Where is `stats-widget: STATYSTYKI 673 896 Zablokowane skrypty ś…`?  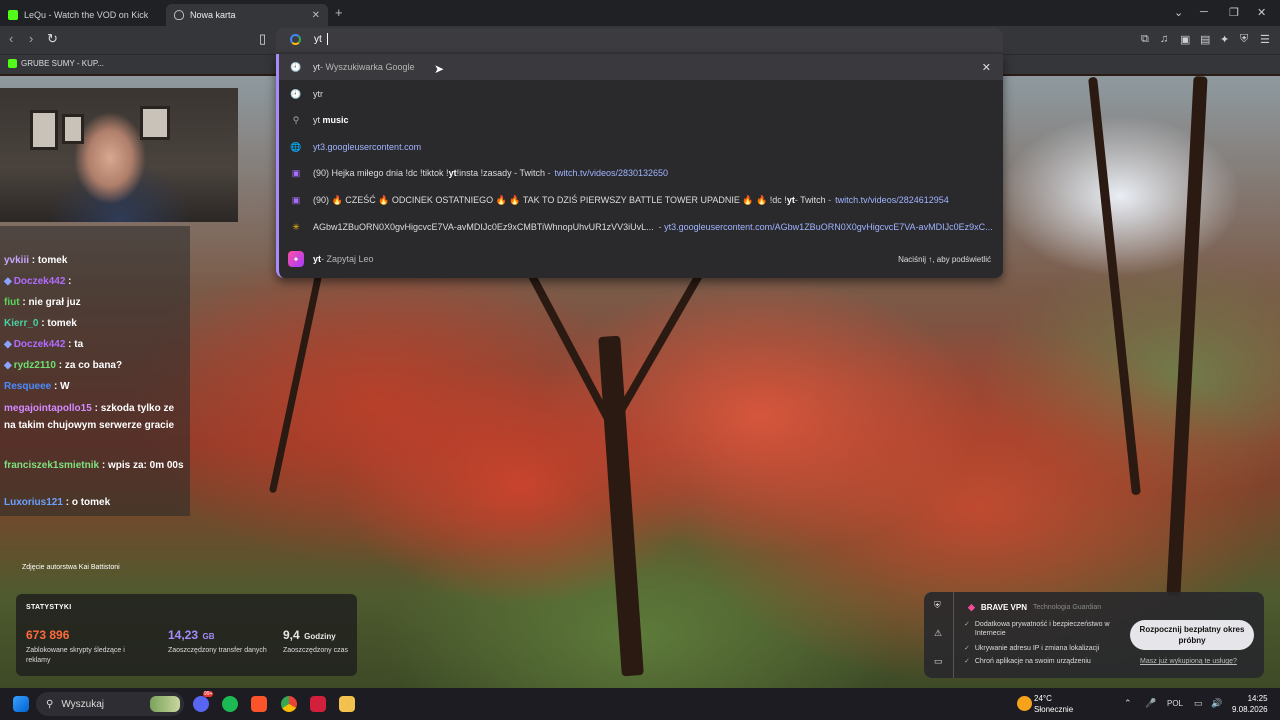 stats-widget: STATYSTYKI 673 896 Zablokowane skrypty ś… is located at coordinates (186, 635).